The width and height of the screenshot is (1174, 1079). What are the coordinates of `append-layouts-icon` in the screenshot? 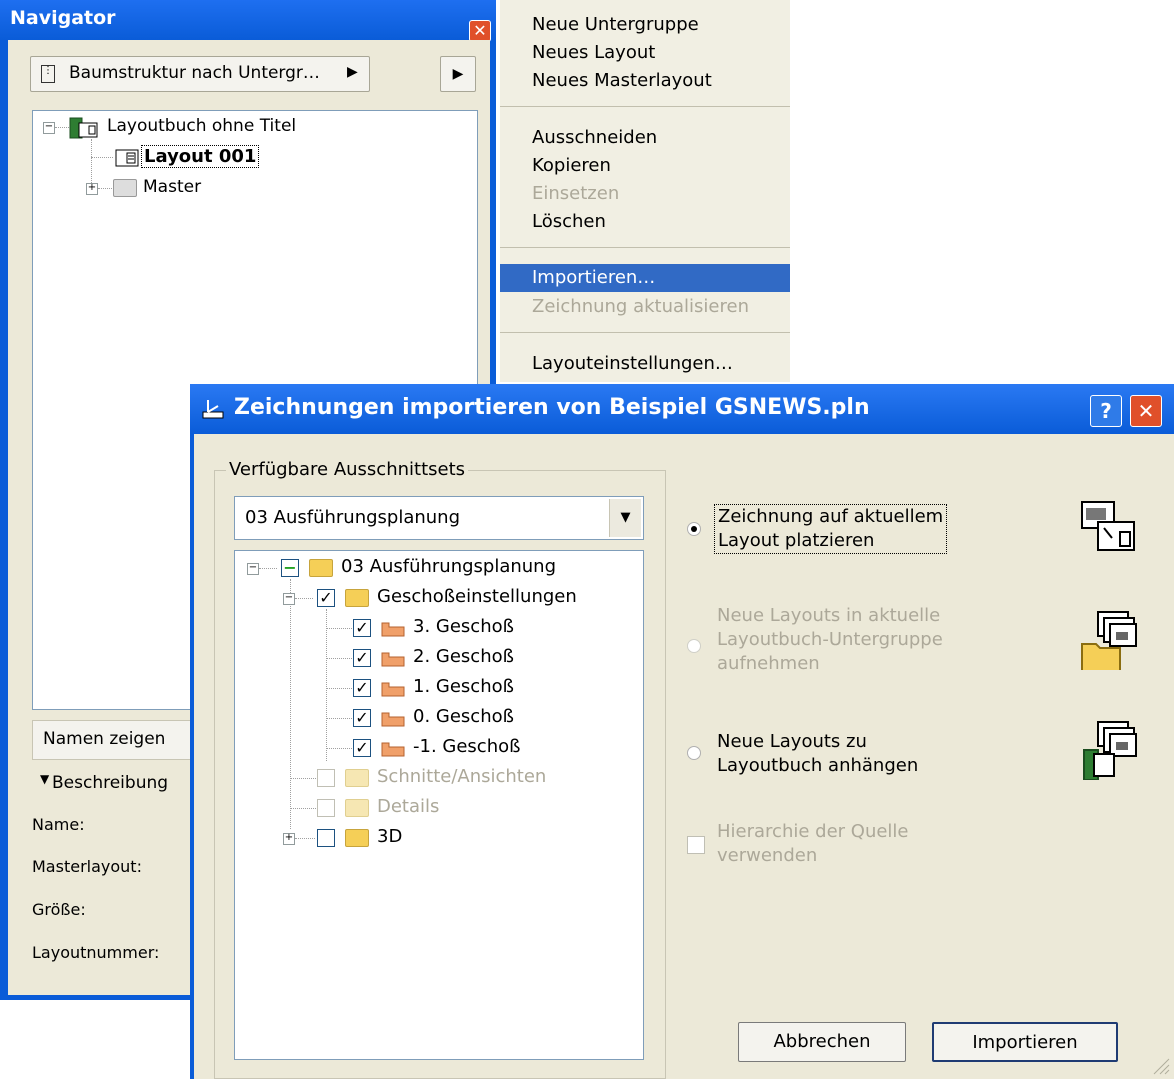 It's located at (1110, 750).